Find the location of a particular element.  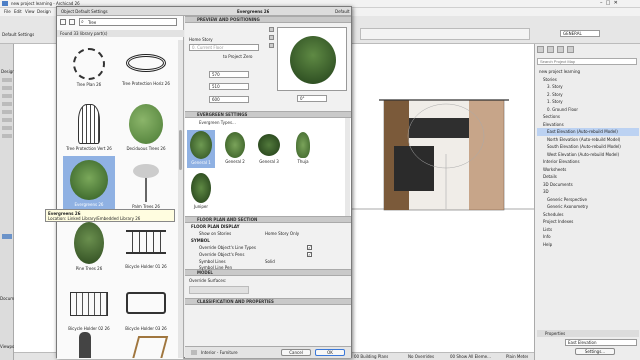

home-story-select: 0. Current Floor is located at coordinates (224, 47).